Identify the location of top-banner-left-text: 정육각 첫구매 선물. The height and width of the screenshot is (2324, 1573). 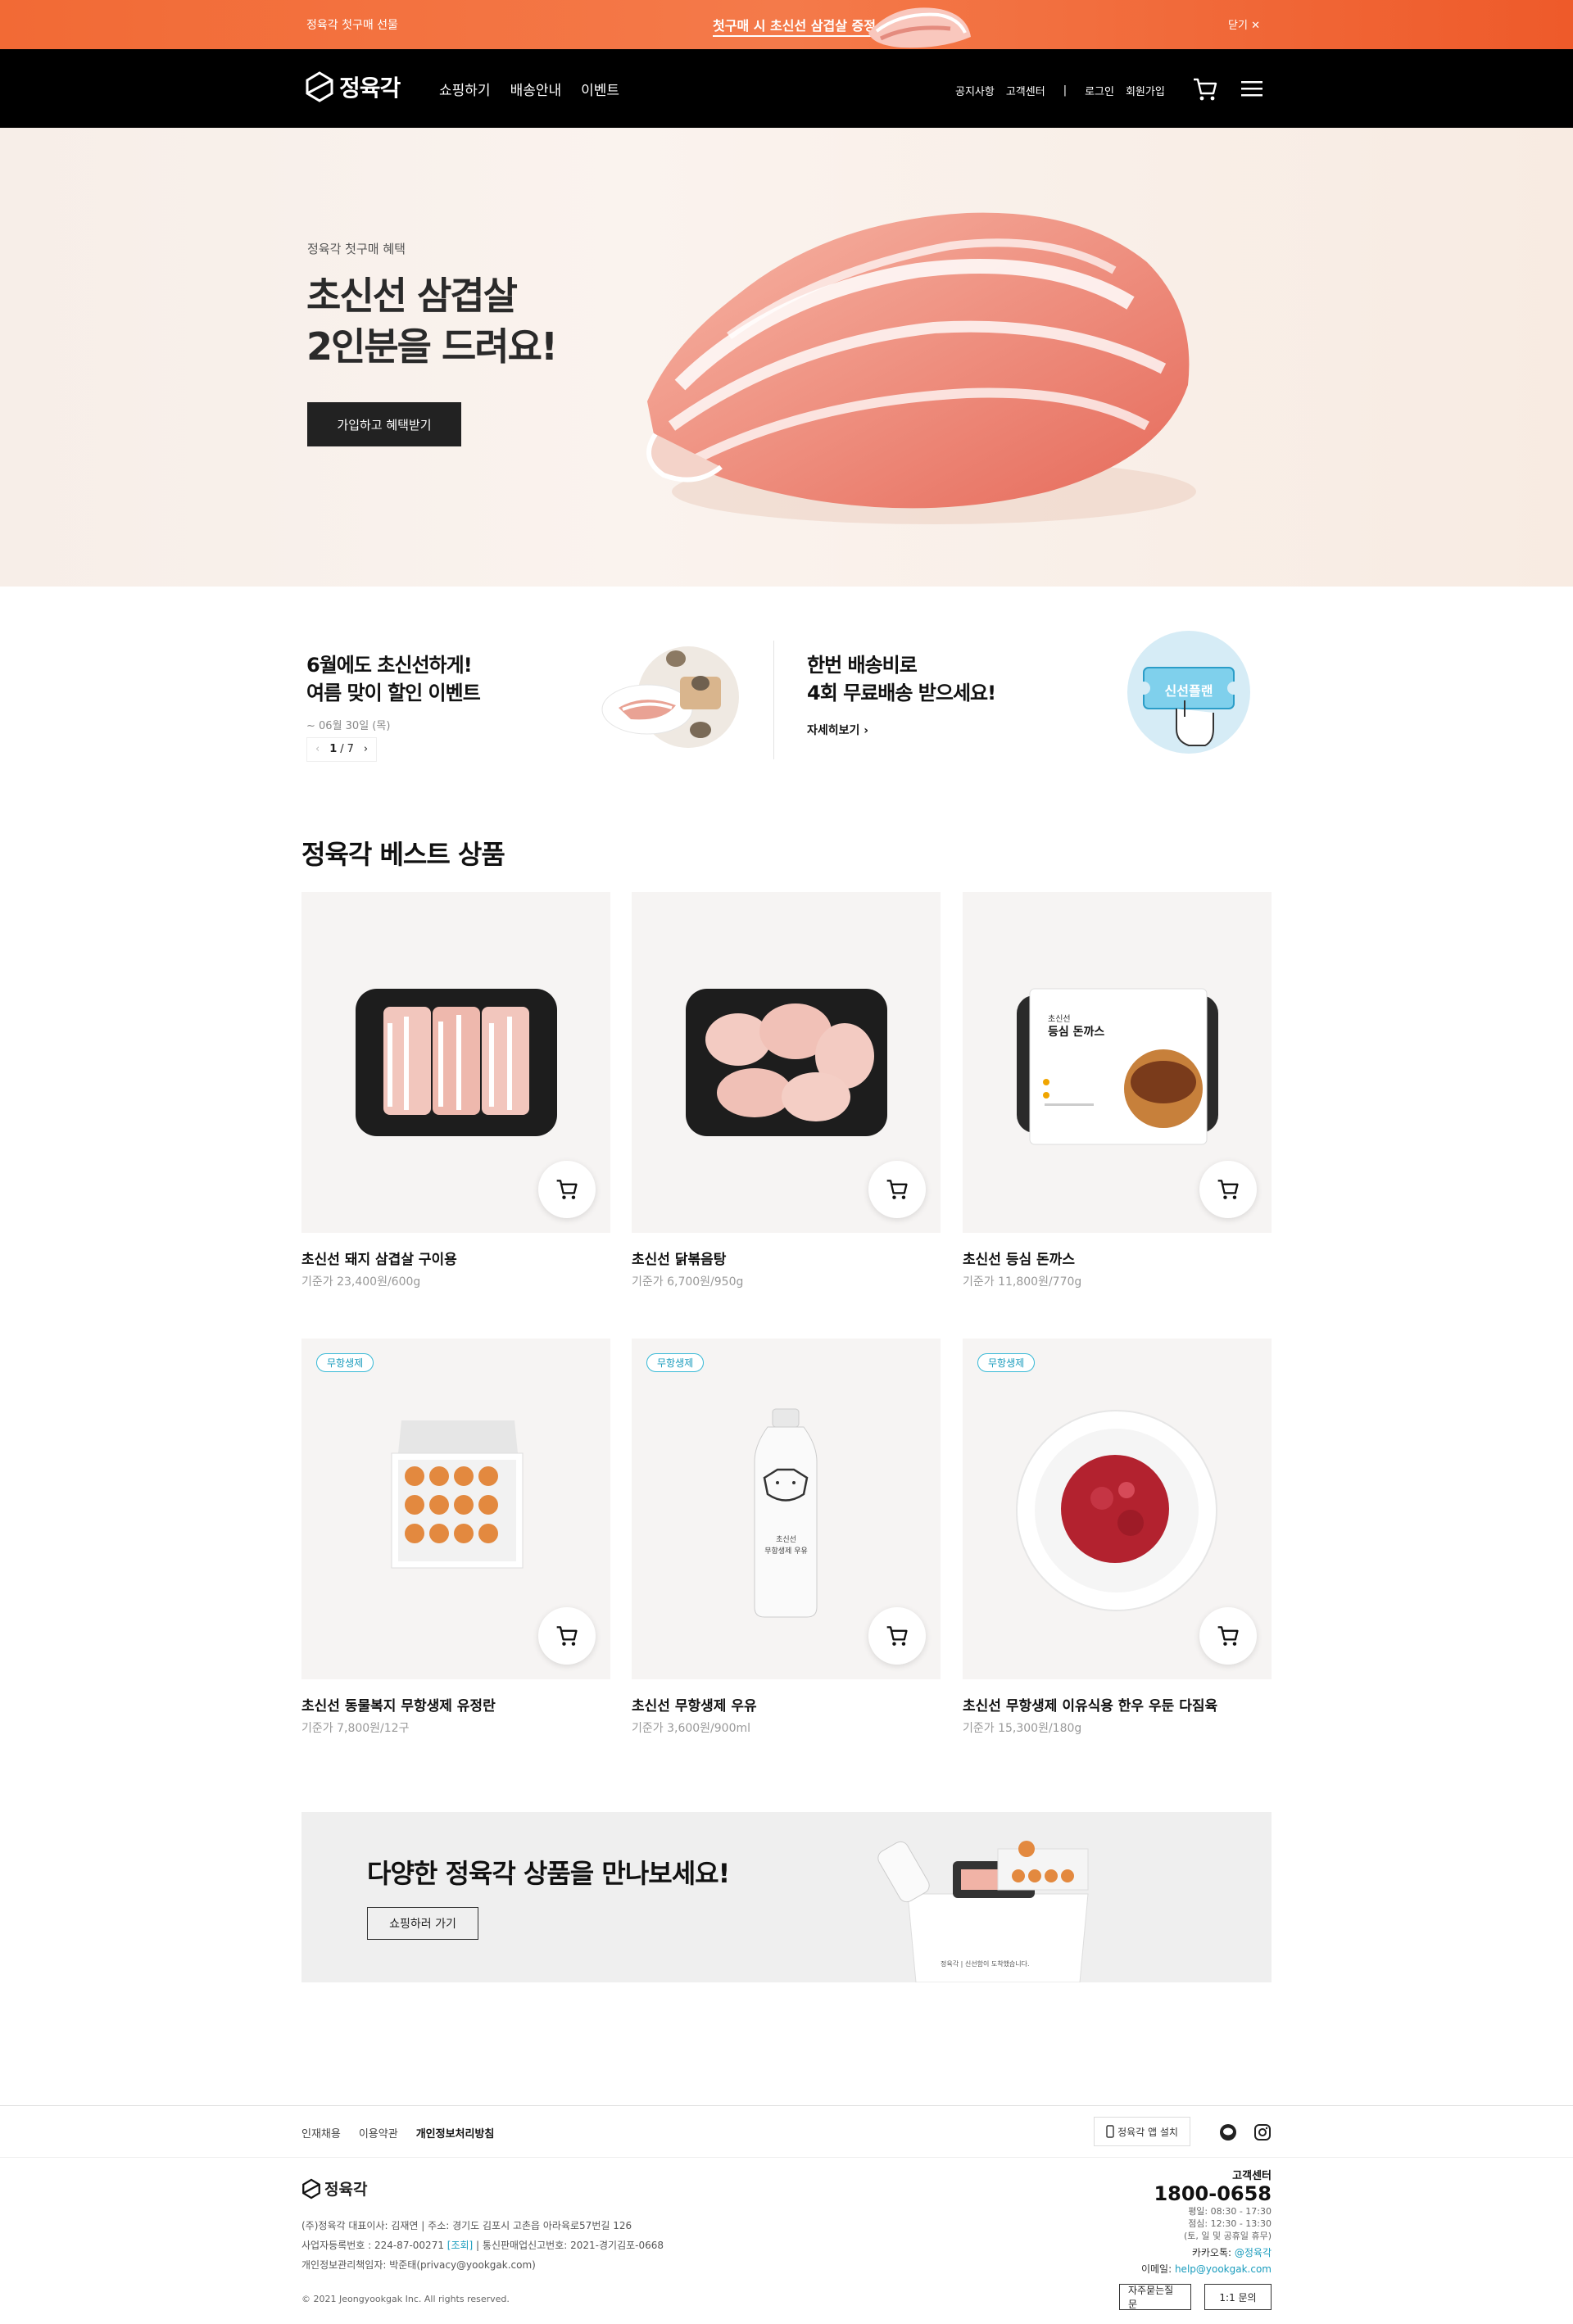
(352, 25).